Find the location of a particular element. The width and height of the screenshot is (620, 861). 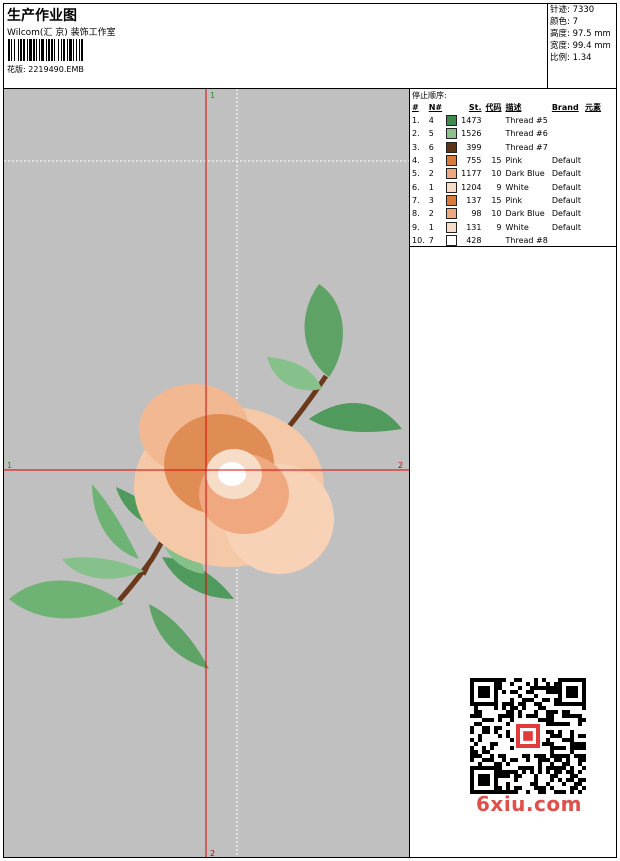

stat-stitches: 针迹: 7330 is located at coordinates (572, 10).